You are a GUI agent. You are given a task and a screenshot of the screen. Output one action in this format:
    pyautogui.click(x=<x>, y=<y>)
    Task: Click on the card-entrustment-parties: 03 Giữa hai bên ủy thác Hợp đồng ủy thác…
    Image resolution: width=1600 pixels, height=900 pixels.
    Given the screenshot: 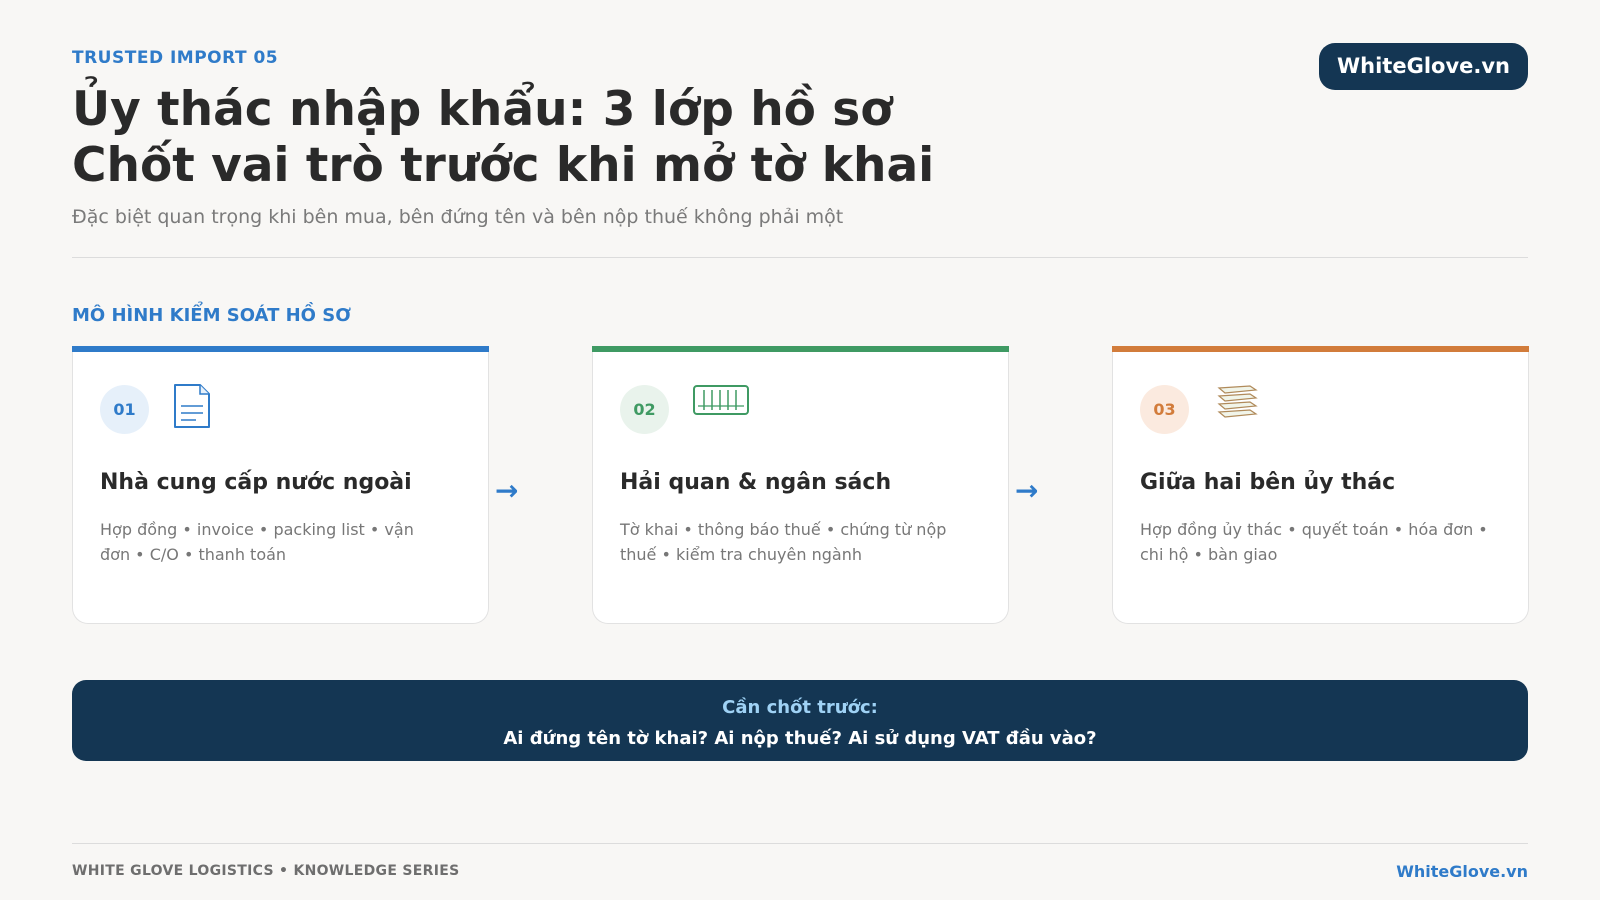 What is the action you would take?
    pyautogui.click(x=1320, y=485)
    